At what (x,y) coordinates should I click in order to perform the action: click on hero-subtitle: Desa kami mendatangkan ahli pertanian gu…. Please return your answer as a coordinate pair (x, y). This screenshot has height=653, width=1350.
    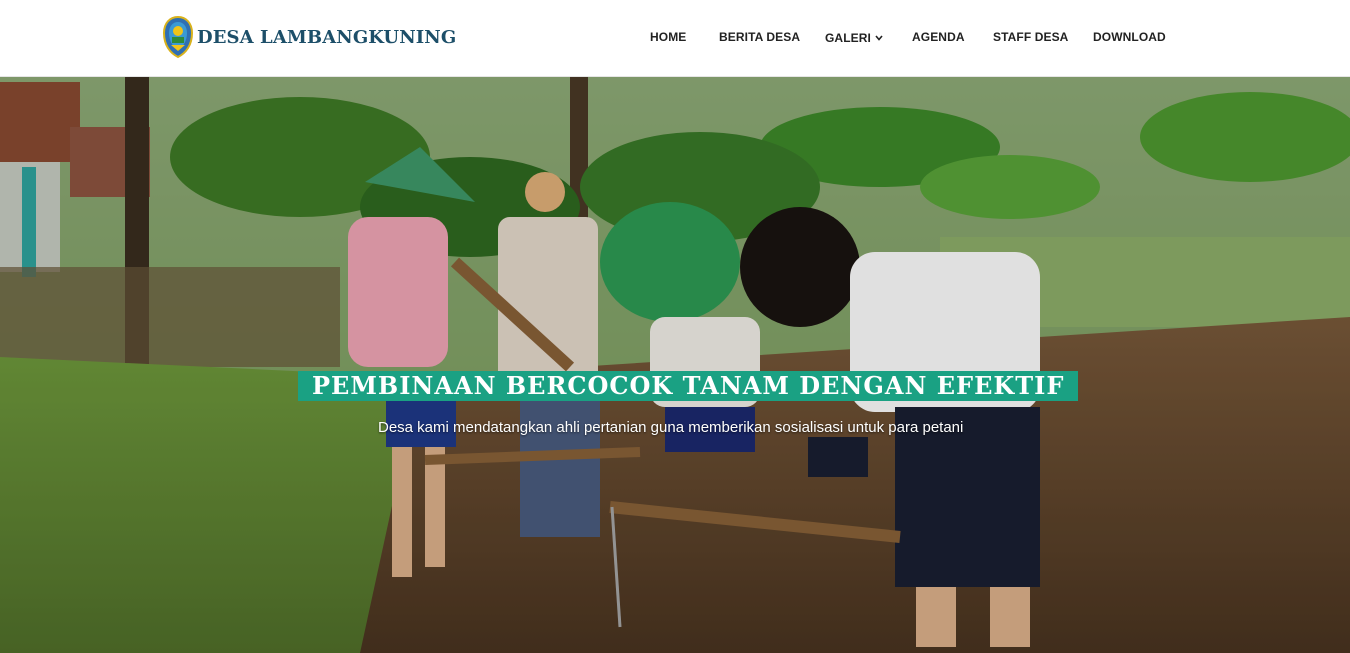
    Looking at the image, I should click on (671, 427).